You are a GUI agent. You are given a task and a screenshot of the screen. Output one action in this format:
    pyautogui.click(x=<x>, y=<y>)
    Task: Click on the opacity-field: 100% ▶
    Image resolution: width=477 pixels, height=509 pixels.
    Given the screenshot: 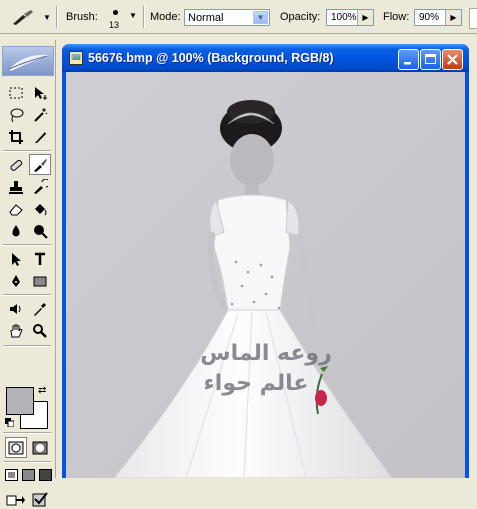 What is the action you would take?
    pyautogui.click(x=350, y=17)
    